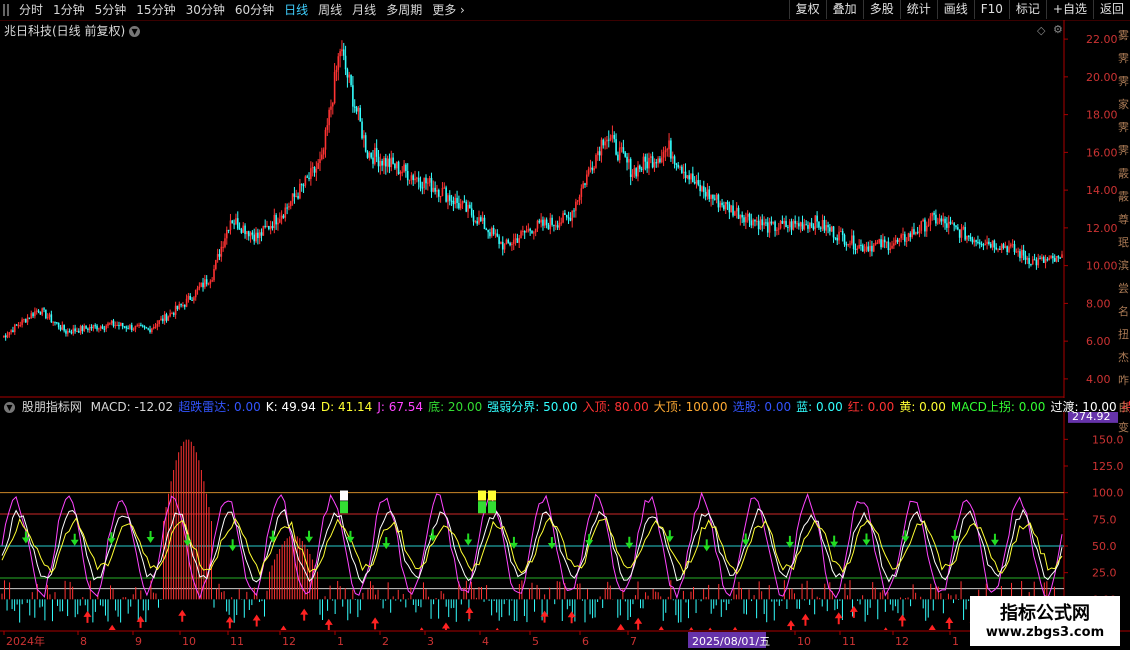 Image resolution: width=1130 pixels, height=650 pixels. What do you see at coordinates (237, 641) in the screenshot?
I see `time-label: 11` at bounding box center [237, 641].